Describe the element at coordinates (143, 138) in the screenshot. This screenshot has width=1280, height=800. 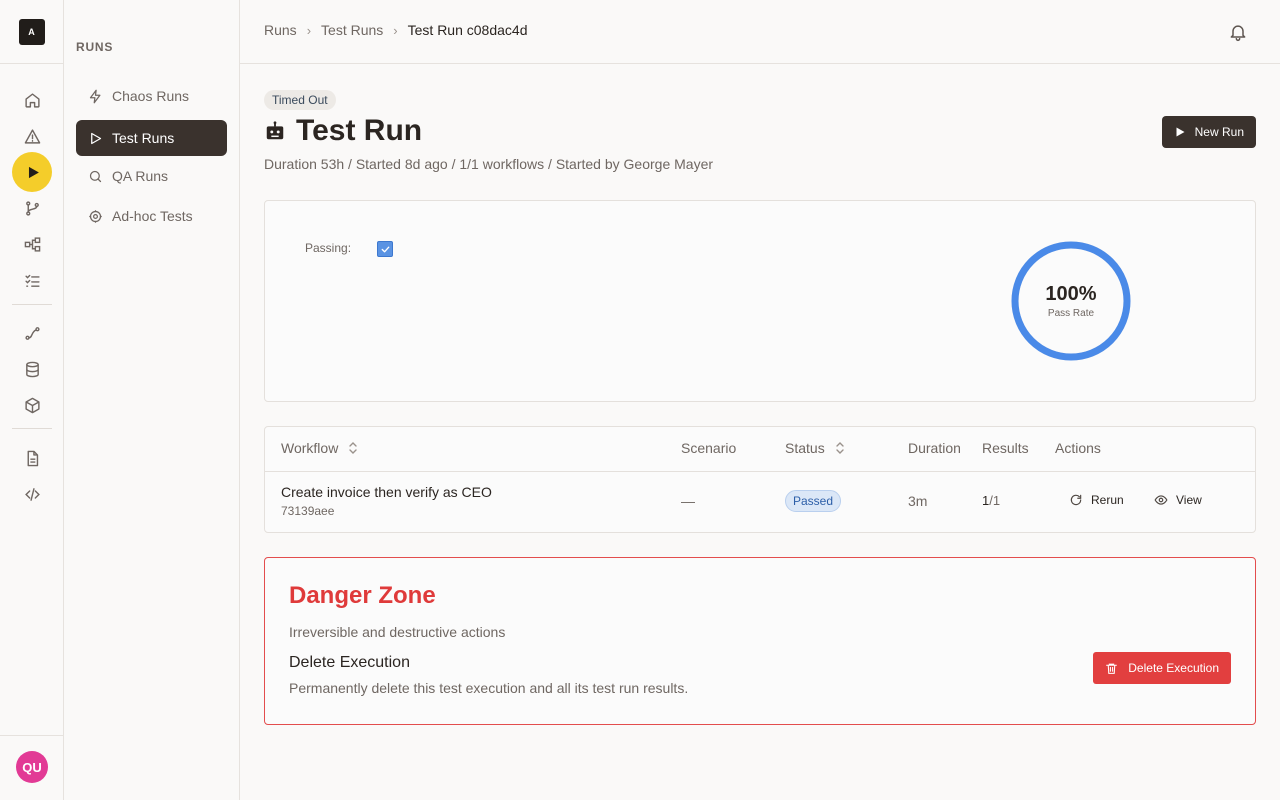
I see `sidebar-item-label: Test Runs` at that location.